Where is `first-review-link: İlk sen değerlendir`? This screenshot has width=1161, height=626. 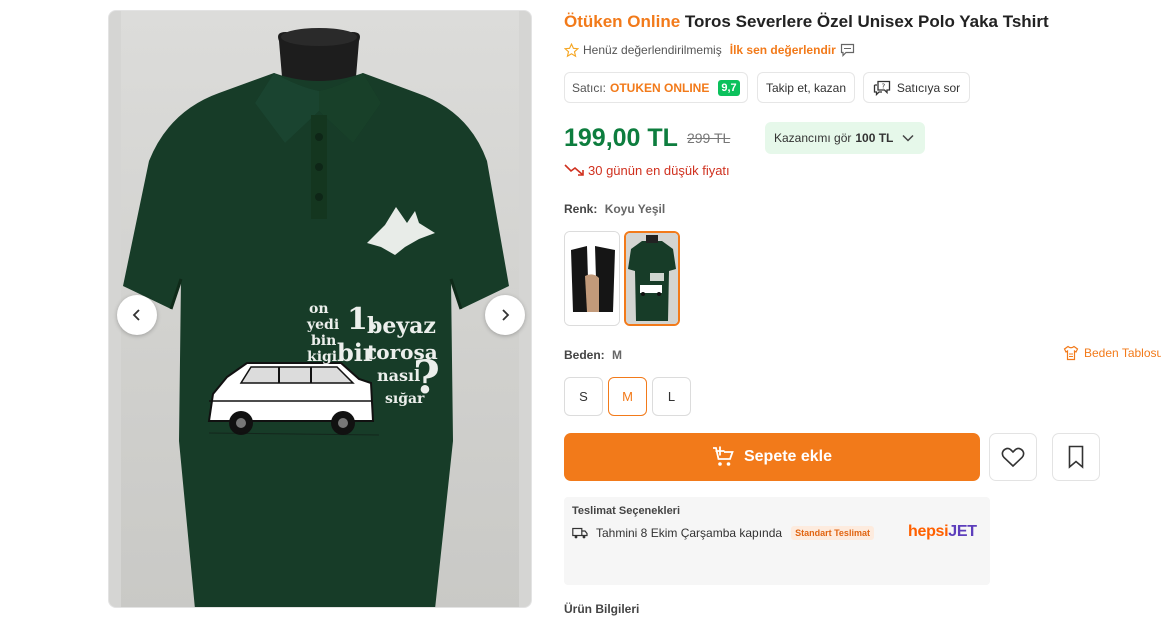 first-review-link: İlk sen değerlendir is located at coordinates (783, 50).